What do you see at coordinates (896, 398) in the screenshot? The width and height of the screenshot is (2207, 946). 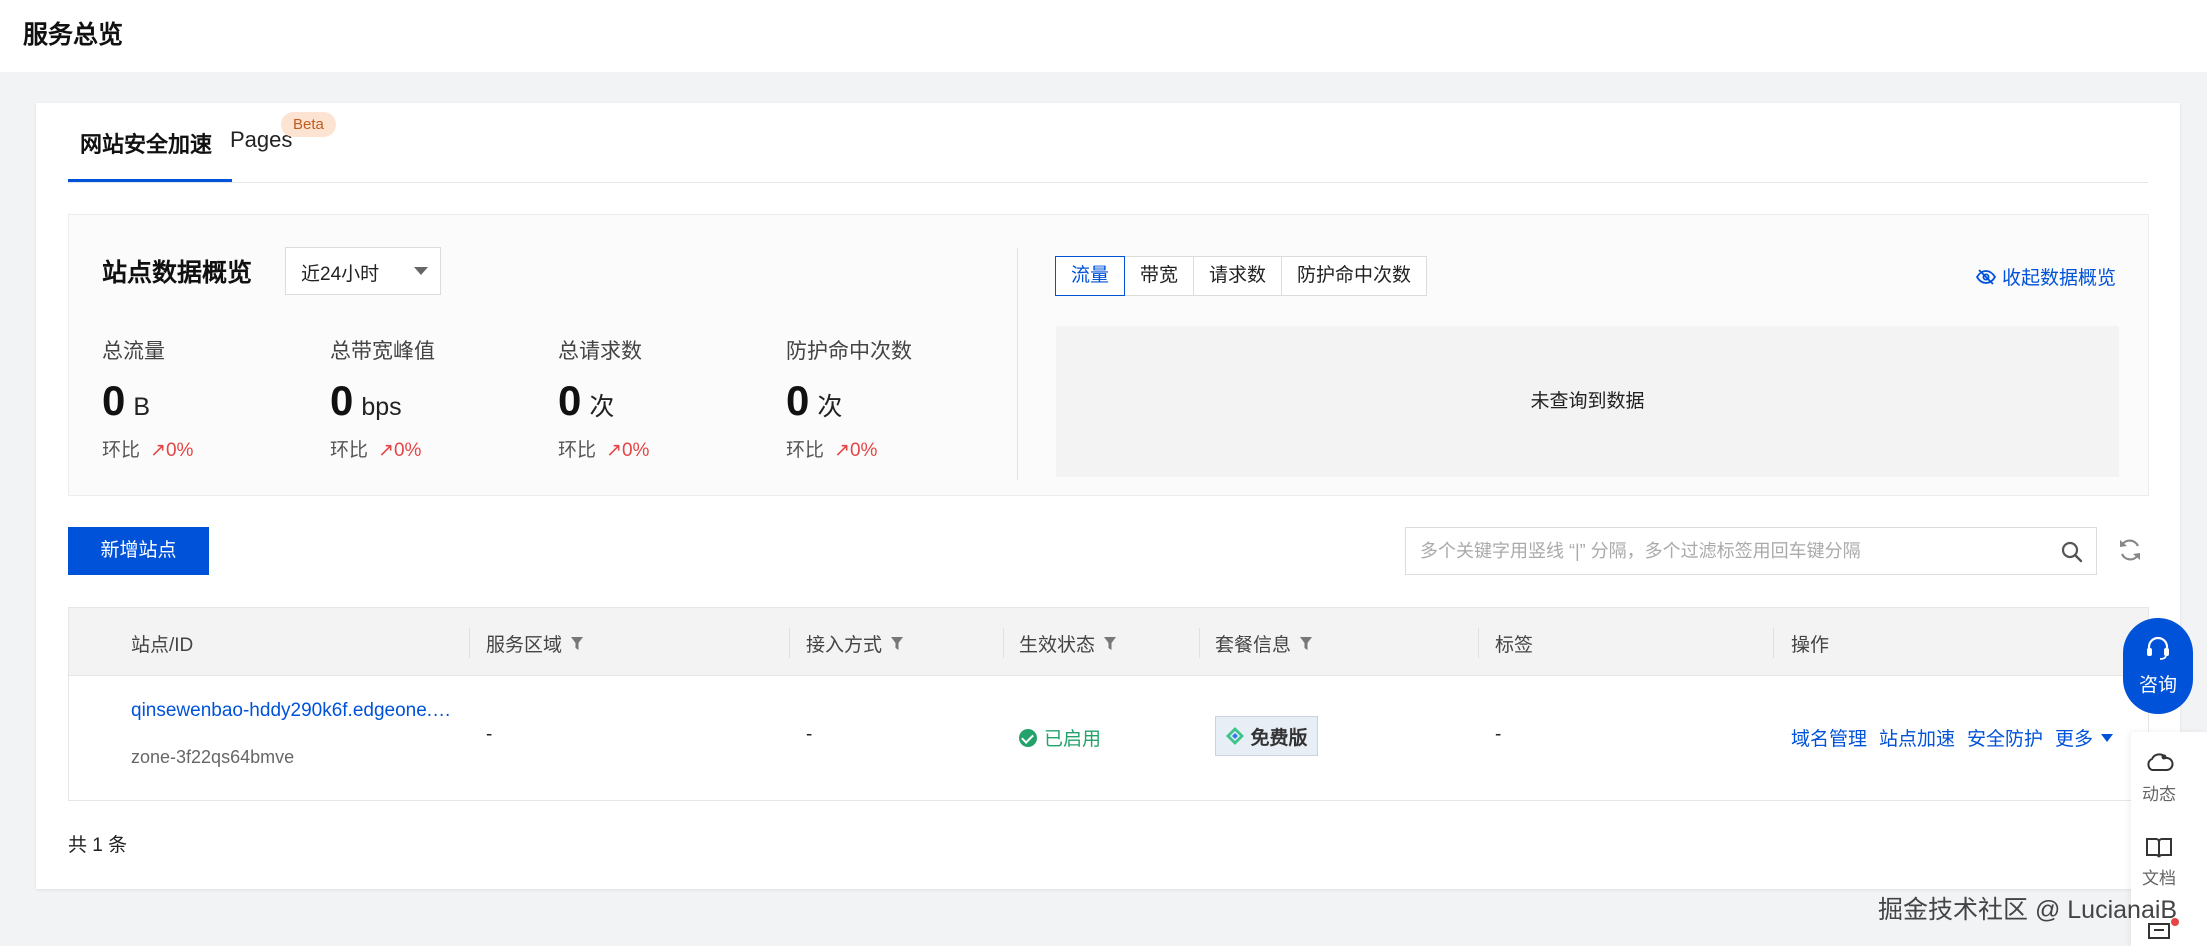 I see `stat-protection-hits: 防护命中次数 0次 环比 ↗0%` at bounding box center [896, 398].